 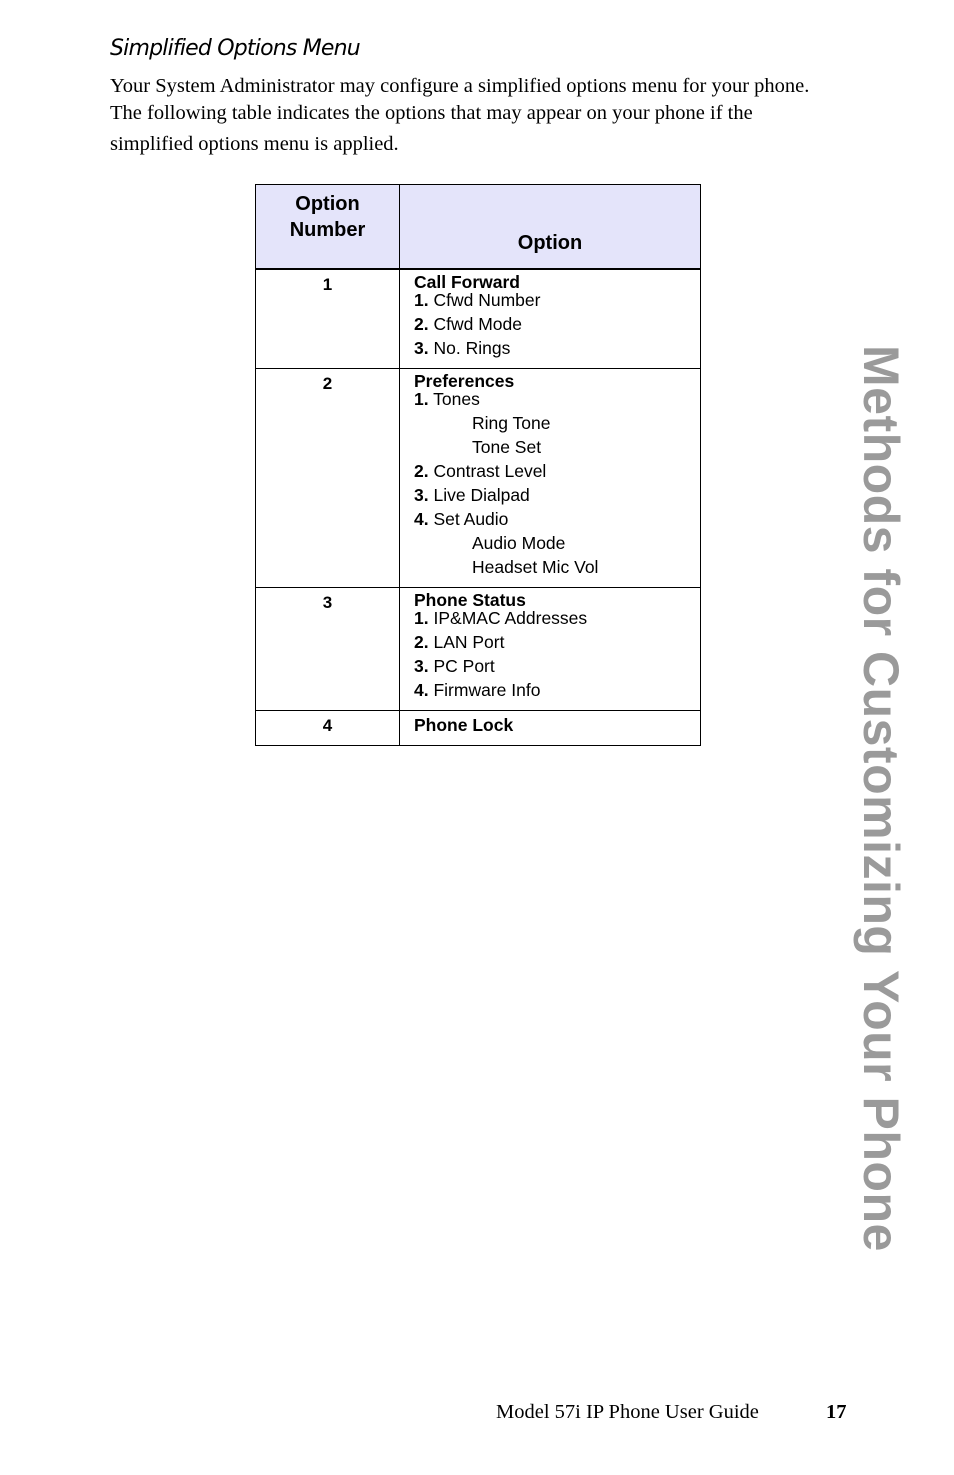 I want to click on section-title: Simplified Options Menu, so click(x=235, y=48).